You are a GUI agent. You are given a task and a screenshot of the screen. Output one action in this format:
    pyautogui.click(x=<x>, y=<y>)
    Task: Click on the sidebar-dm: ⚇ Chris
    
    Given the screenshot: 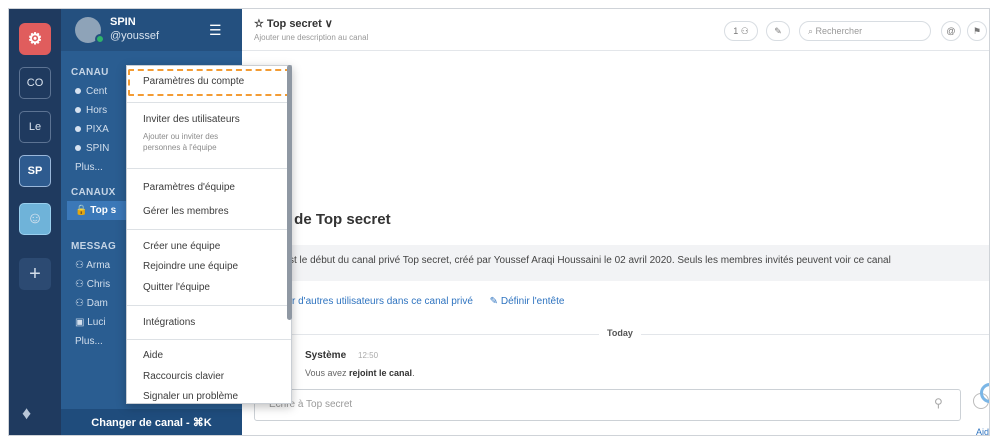 What is the action you would take?
    pyautogui.click(x=92, y=284)
    